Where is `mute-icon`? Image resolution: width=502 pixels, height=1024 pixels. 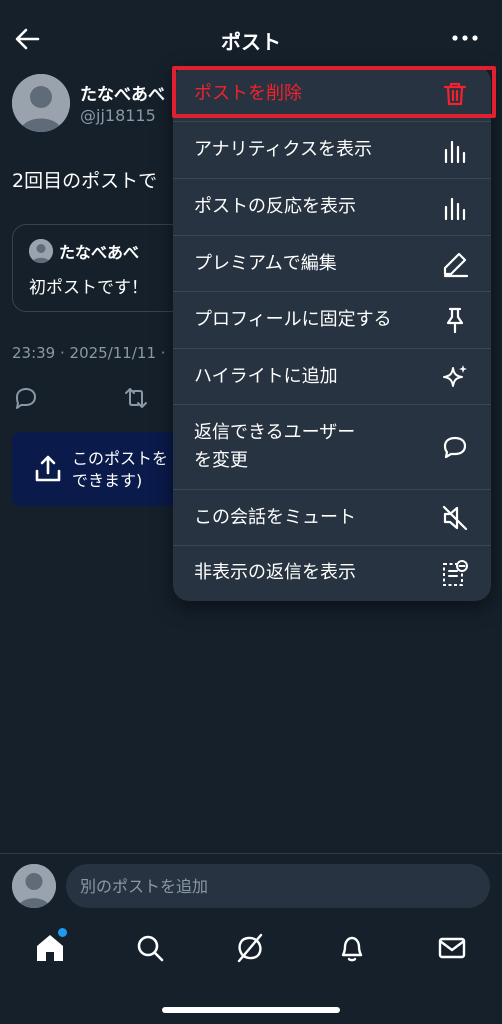
mute-icon is located at coordinates (455, 518).